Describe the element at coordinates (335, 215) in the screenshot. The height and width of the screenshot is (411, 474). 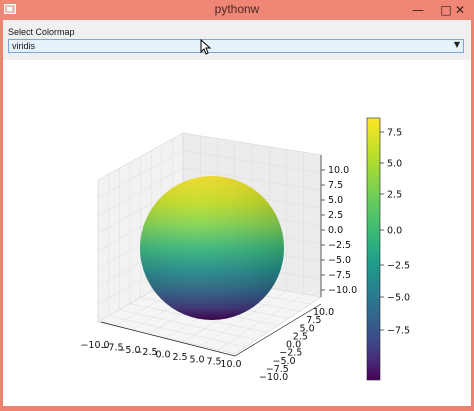
I see `z-tick-label: 2.5` at that location.